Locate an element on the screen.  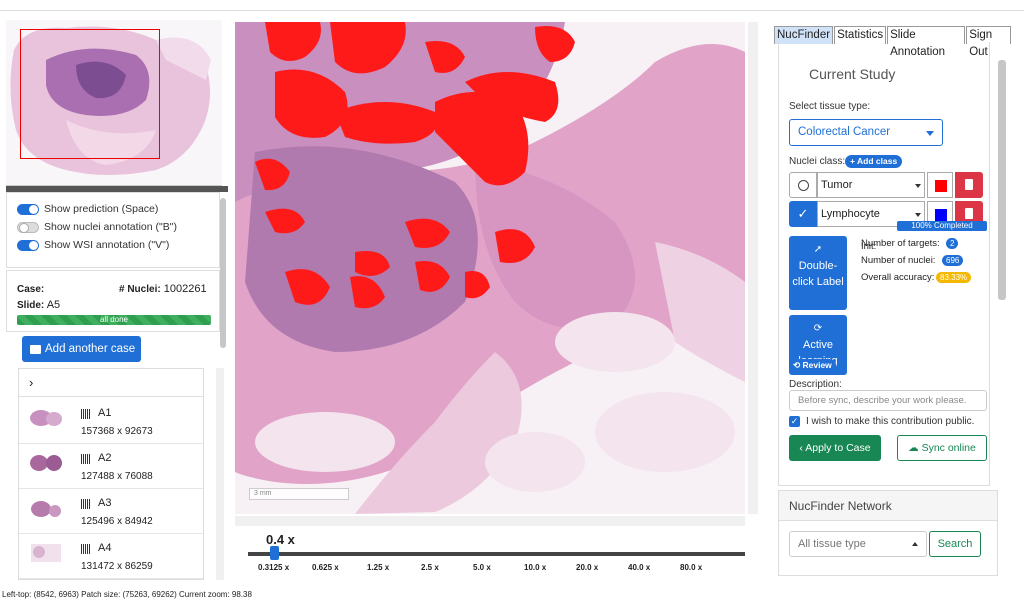
network-title: NucFinder Network is located at coordinates (888, 506).